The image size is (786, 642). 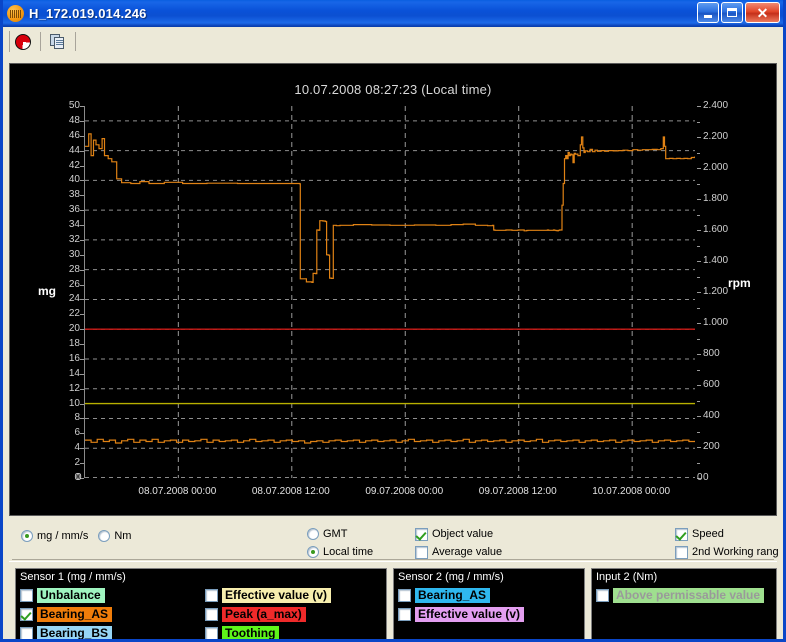 What do you see at coordinates (393, 41) in the screenshot?
I see `toolbar` at bounding box center [393, 41].